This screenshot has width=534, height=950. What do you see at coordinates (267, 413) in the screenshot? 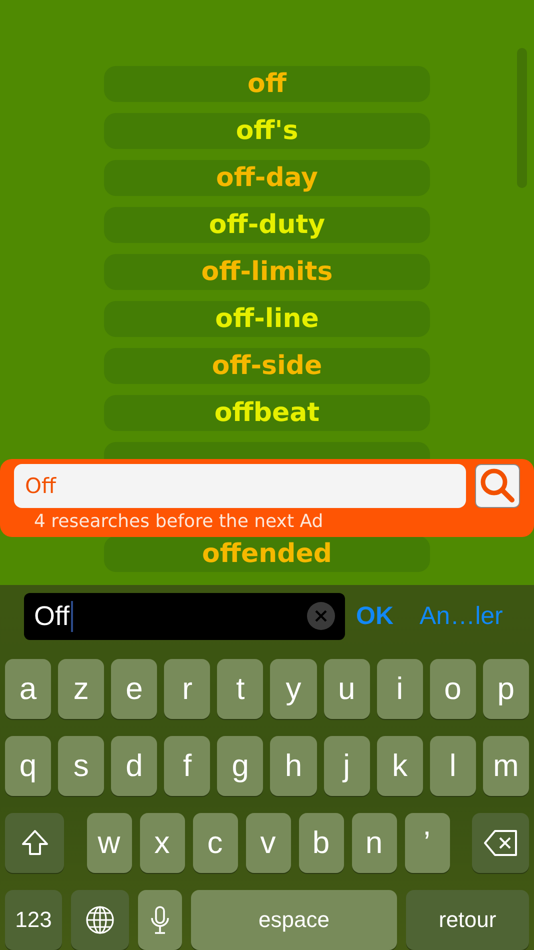
I see `word-item: offbeat` at bounding box center [267, 413].